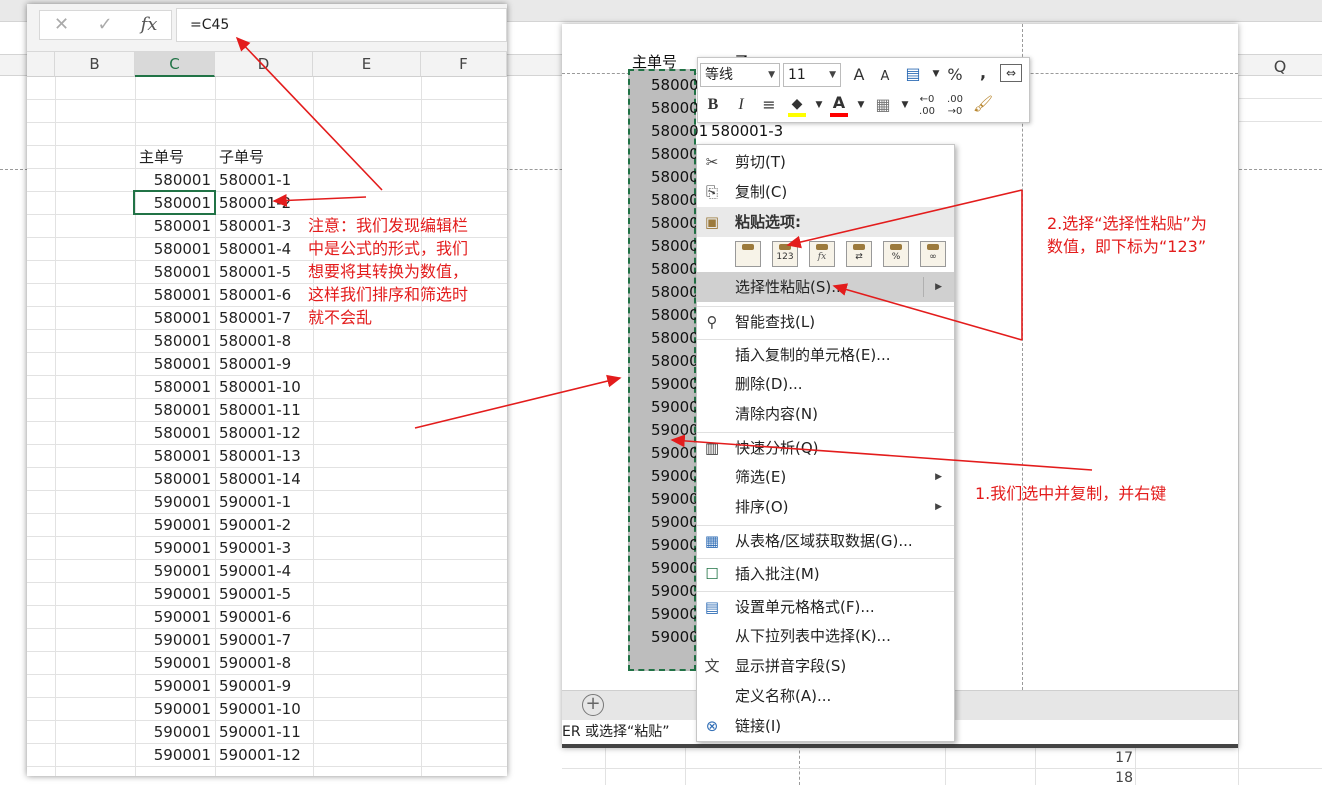  I want to click on arrow-to-formula, so click(309, 113).